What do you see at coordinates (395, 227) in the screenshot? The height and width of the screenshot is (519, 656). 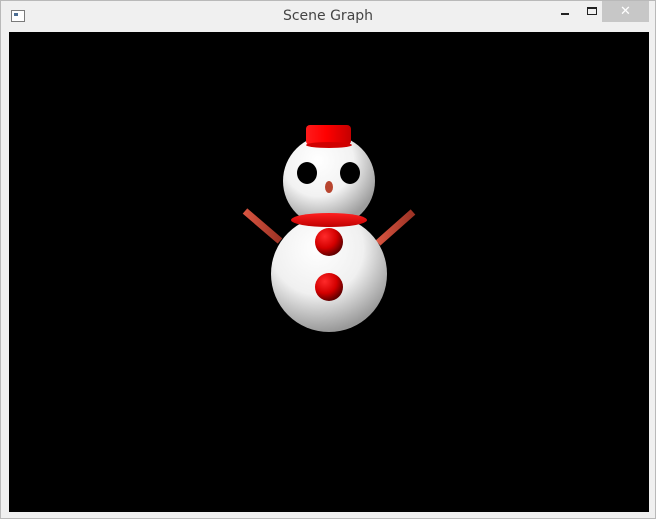 I see `right-arm` at bounding box center [395, 227].